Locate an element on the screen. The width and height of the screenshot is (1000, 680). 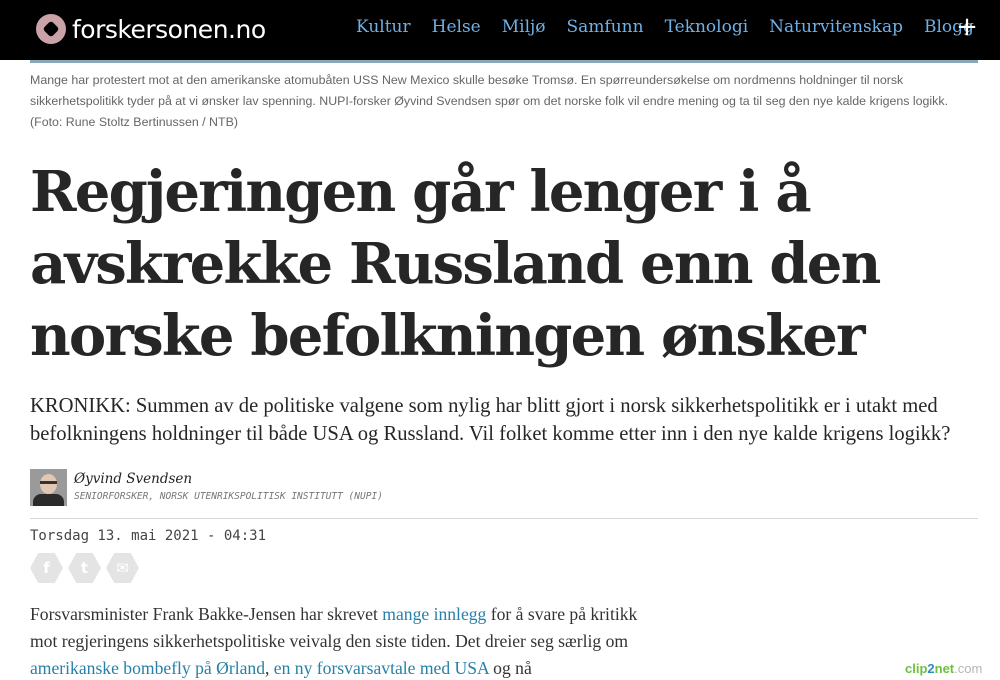
nav-item-naturvitenskap: Naturvitenskap is located at coordinates (836, 27).